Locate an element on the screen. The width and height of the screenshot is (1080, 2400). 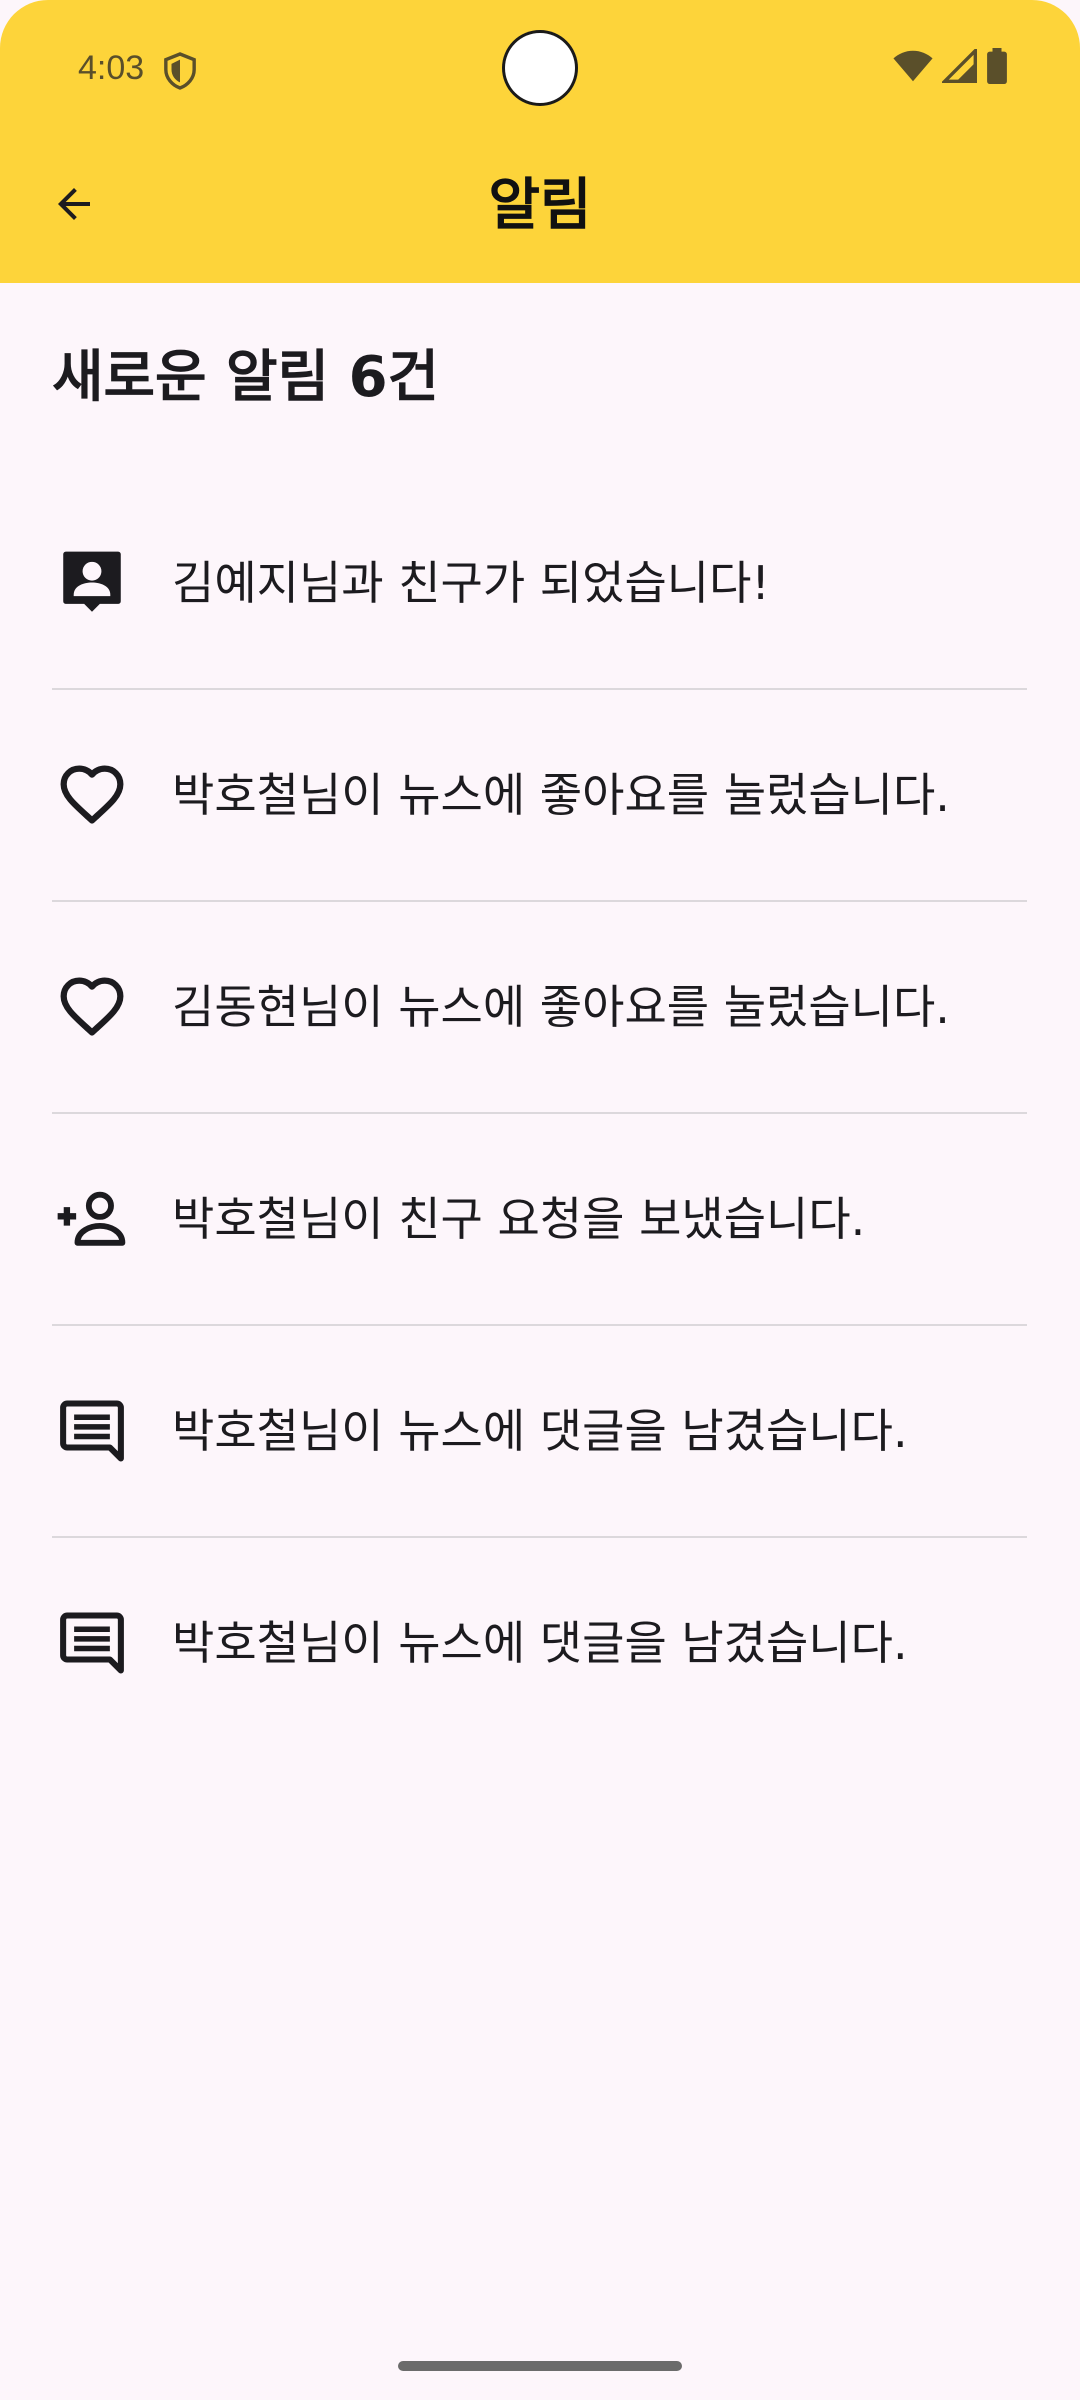
shield-icon is located at coordinates (180, 71).